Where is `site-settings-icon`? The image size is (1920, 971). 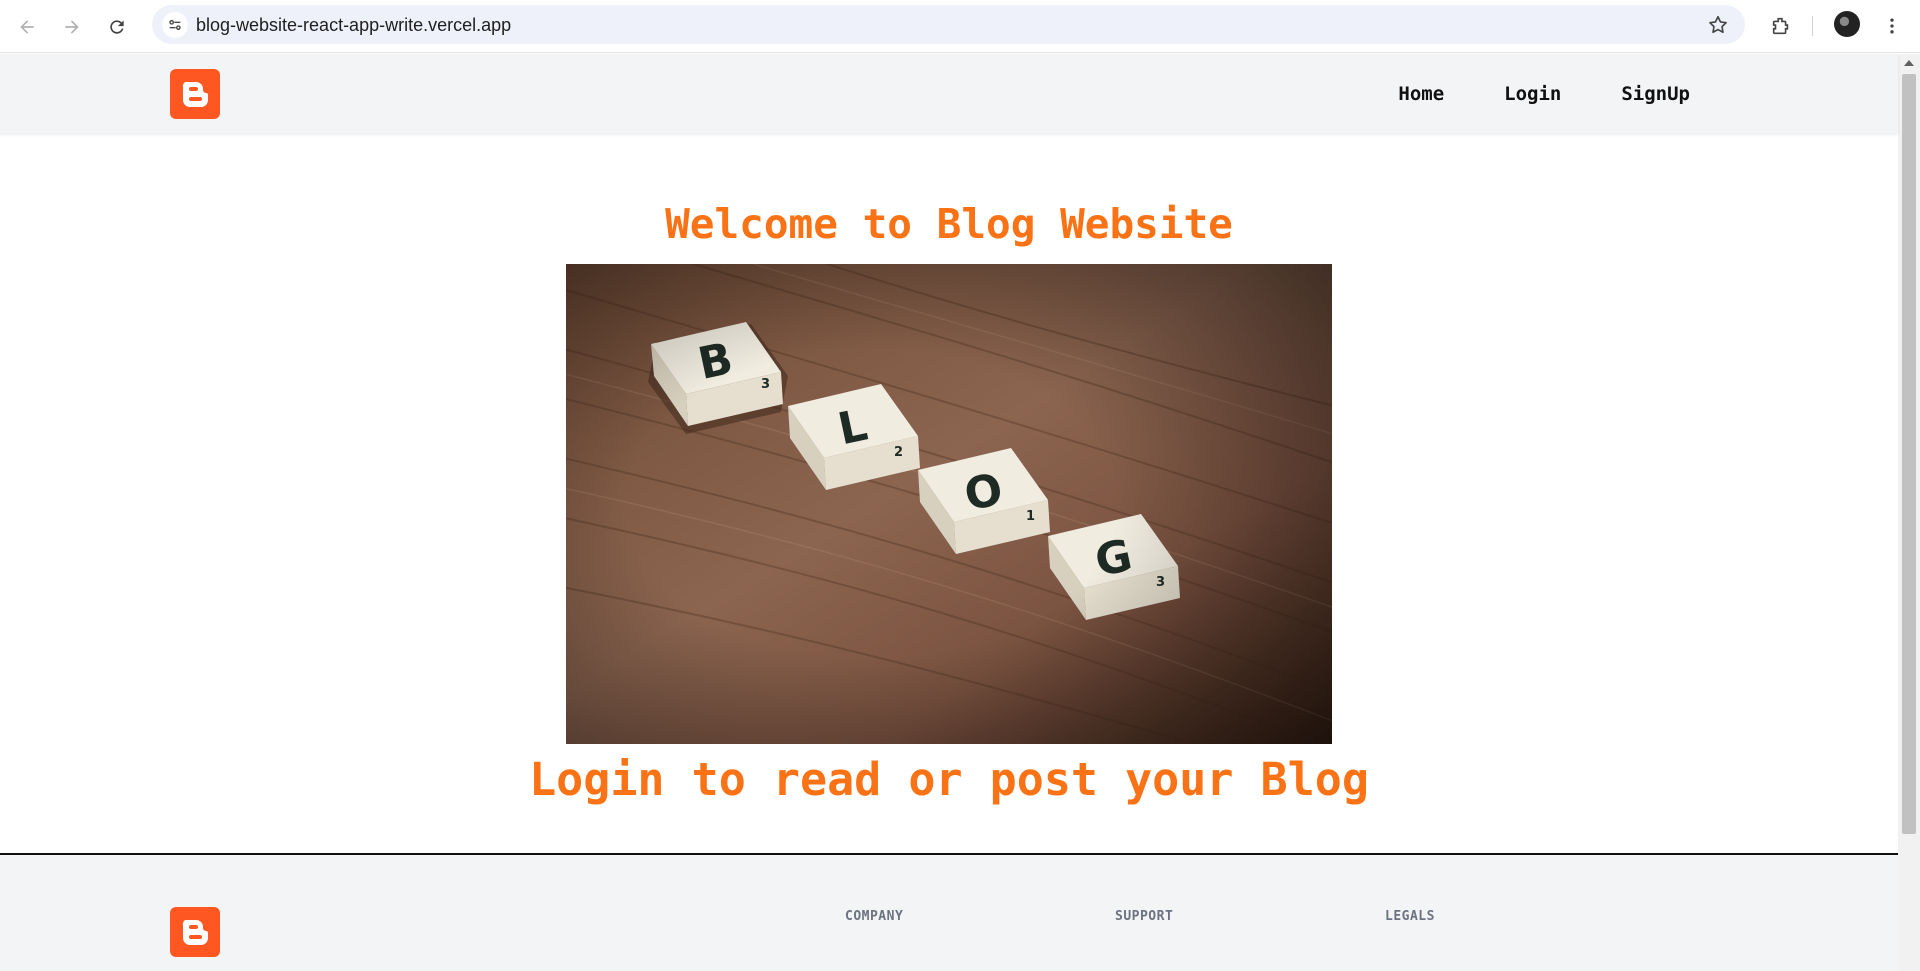
site-settings-icon is located at coordinates (175, 25).